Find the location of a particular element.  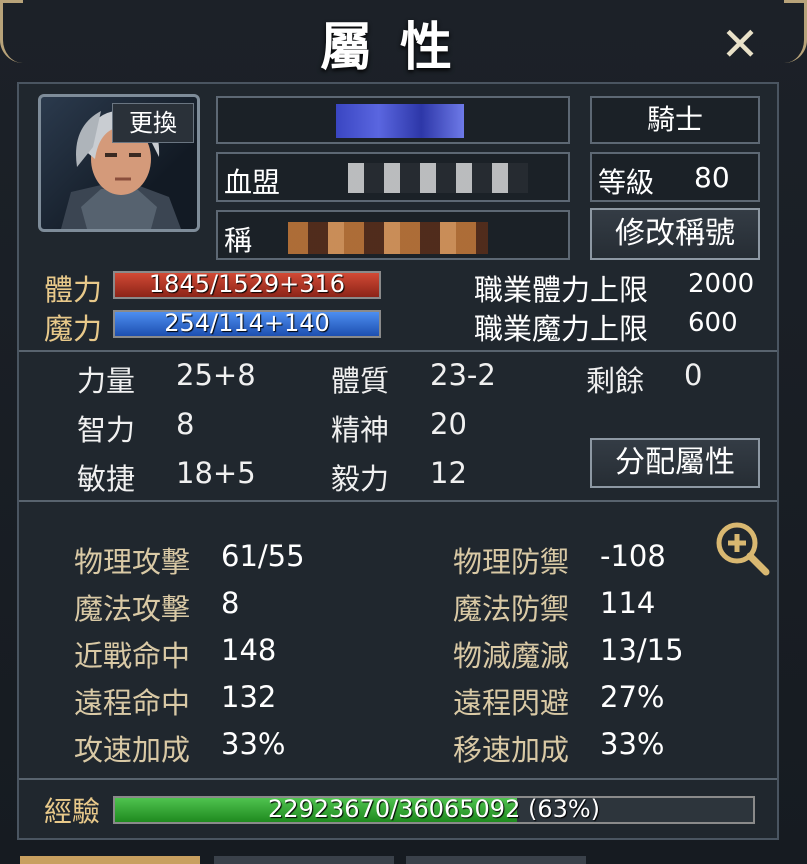

change-avatar-button: 更換 is located at coordinates (153, 123).